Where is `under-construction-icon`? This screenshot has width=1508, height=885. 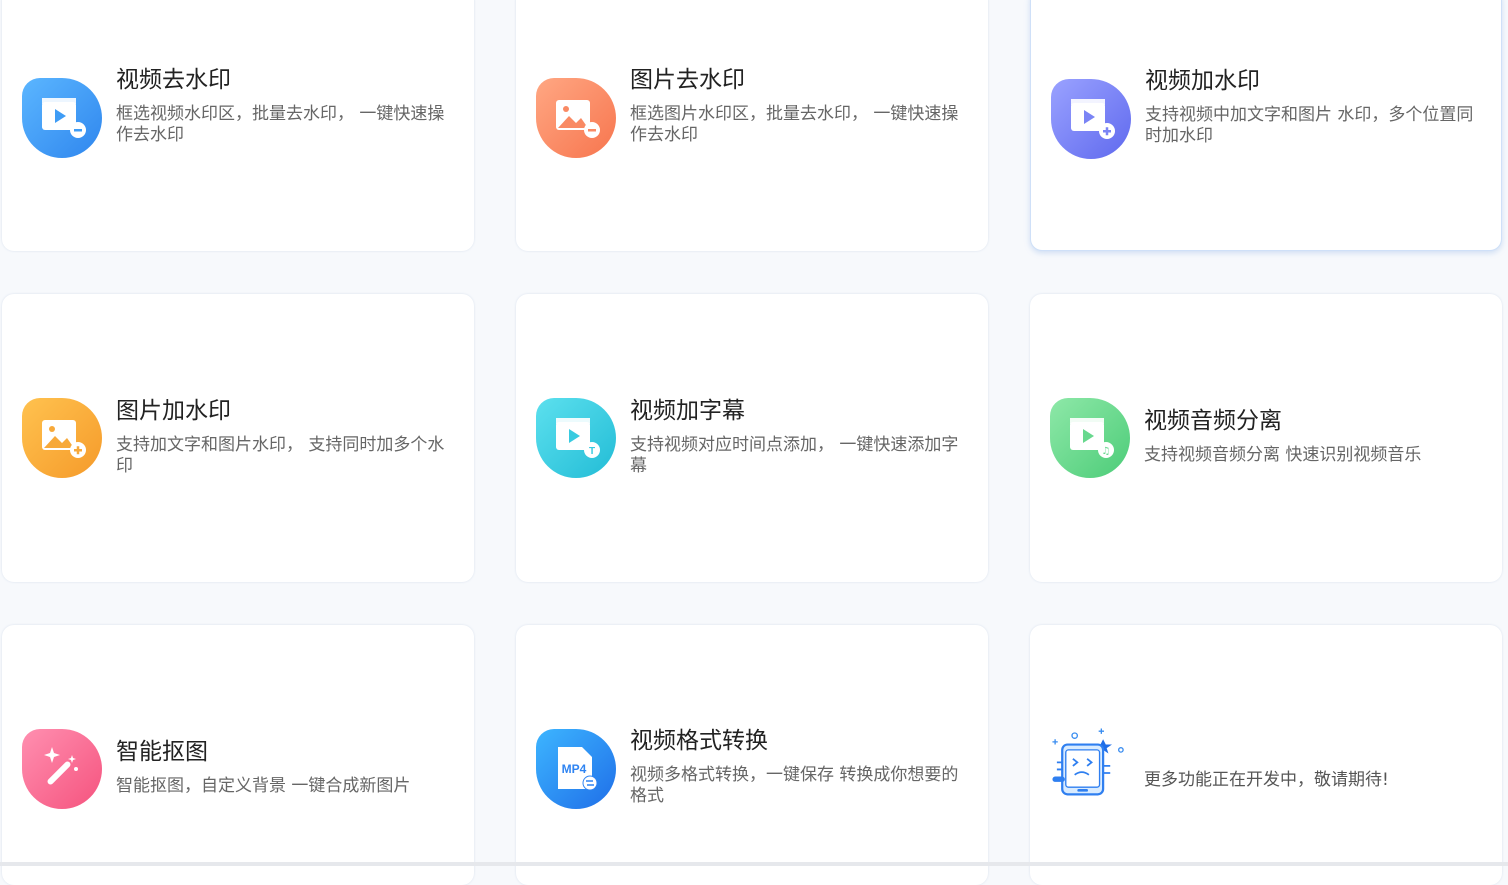
under-construction-icon is located at coordinates (1088, 765).